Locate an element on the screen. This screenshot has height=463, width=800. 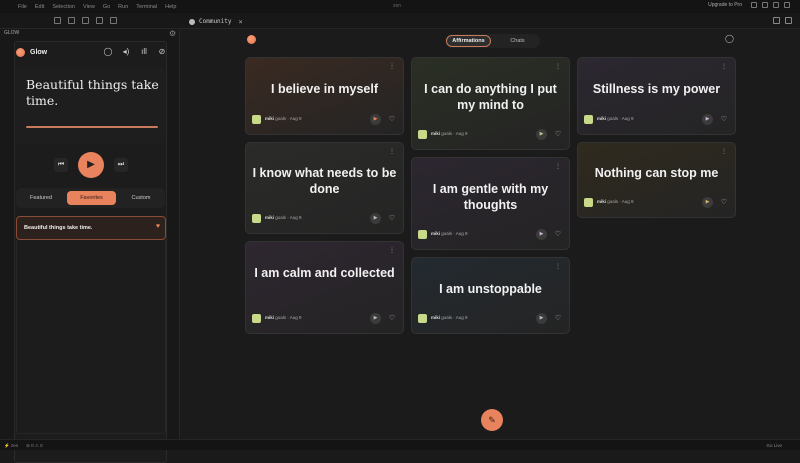
logo-orb-icon is located at coordinates (251, 39).